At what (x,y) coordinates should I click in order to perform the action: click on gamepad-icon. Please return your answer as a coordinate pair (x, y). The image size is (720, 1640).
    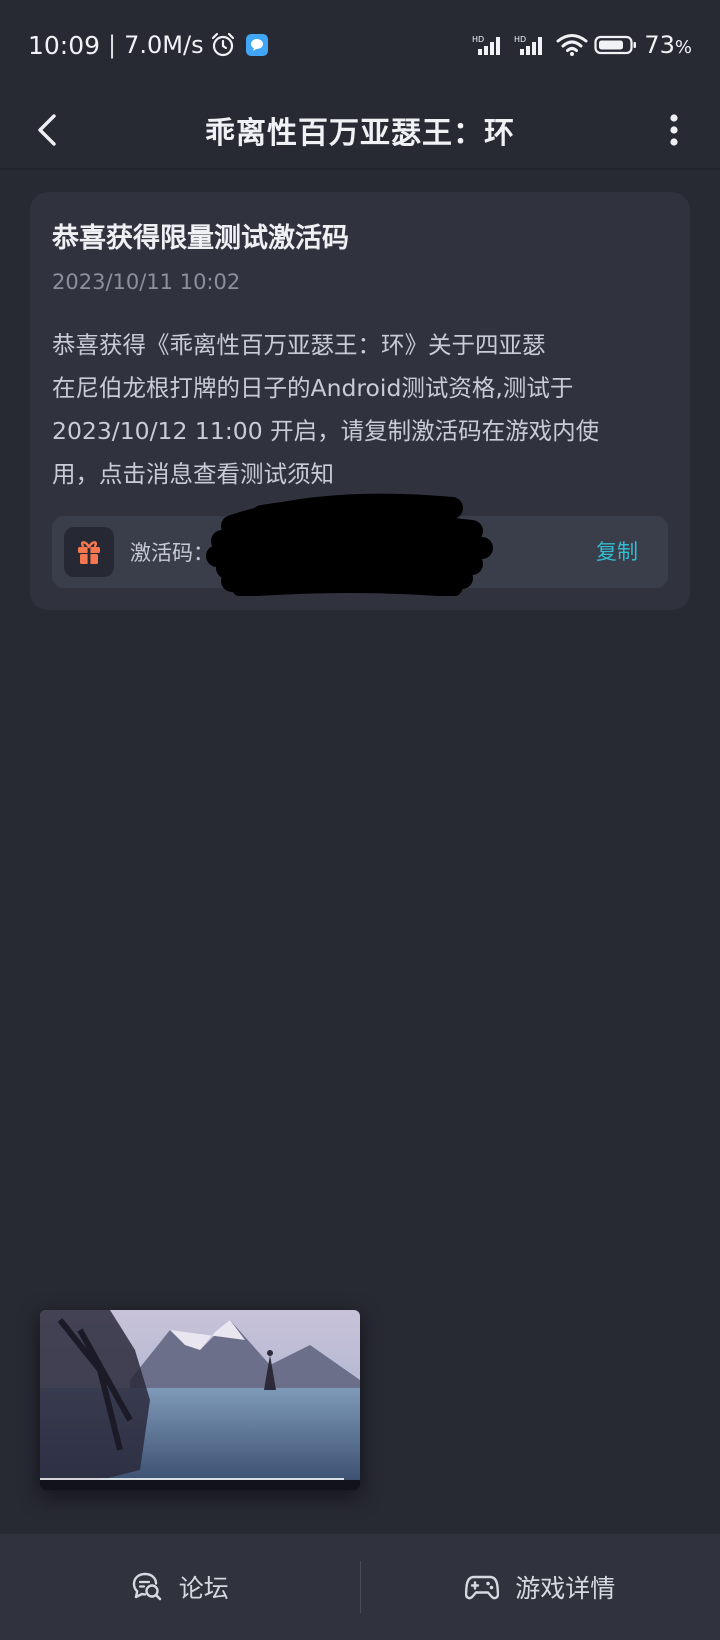
    Looking at the image, I should click on (482, 1587).